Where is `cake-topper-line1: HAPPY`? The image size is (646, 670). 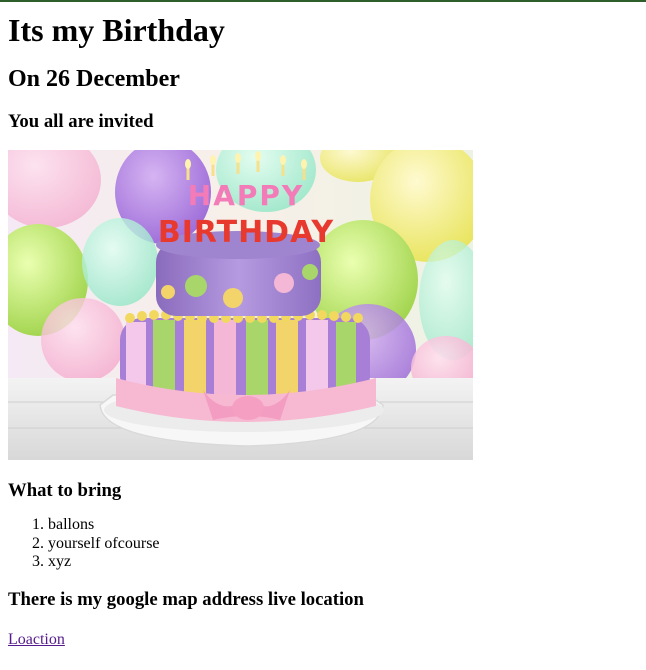
cake-topper-line1: HAPPY is located at coordinates (246, 195).